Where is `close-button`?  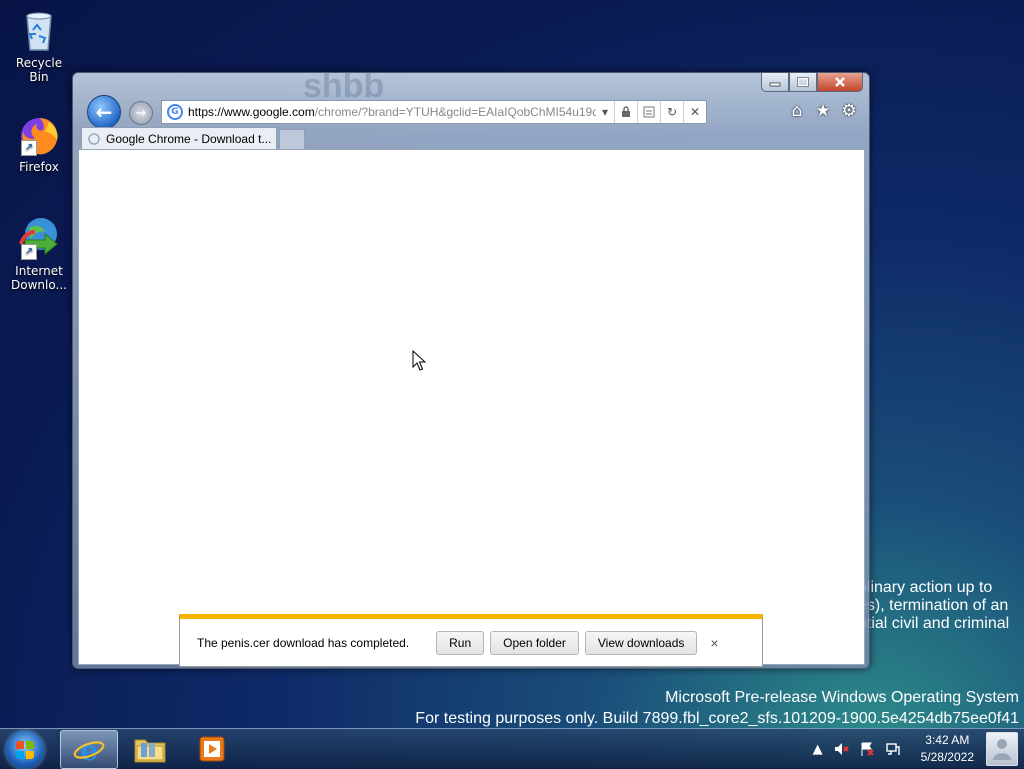 close-button is located at coordinates (840, 82).